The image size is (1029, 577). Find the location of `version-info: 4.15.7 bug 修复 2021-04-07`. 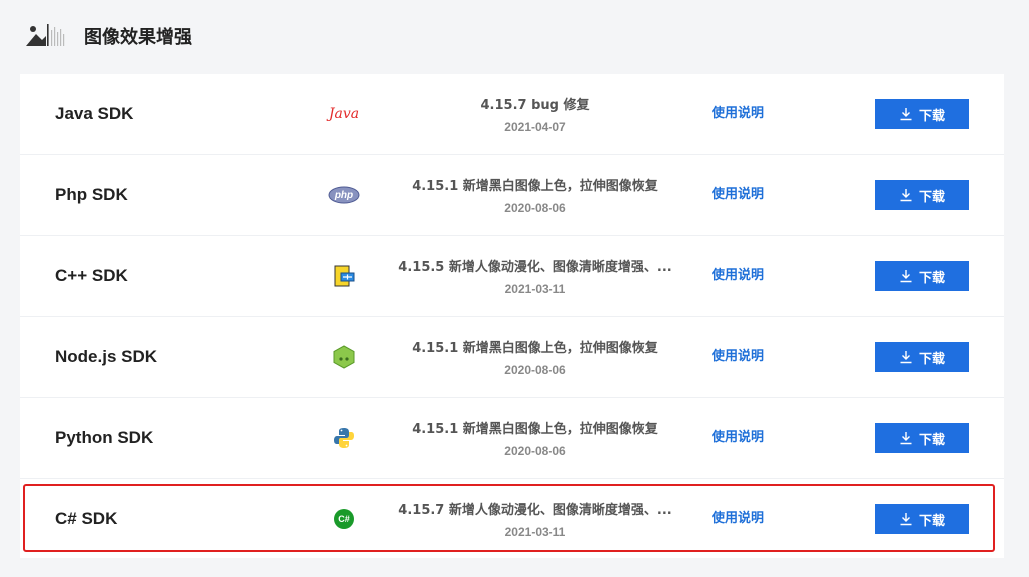

version-info: 4.15.7 bug 修复 2021-04-07 is located at coordinates (535, 114).